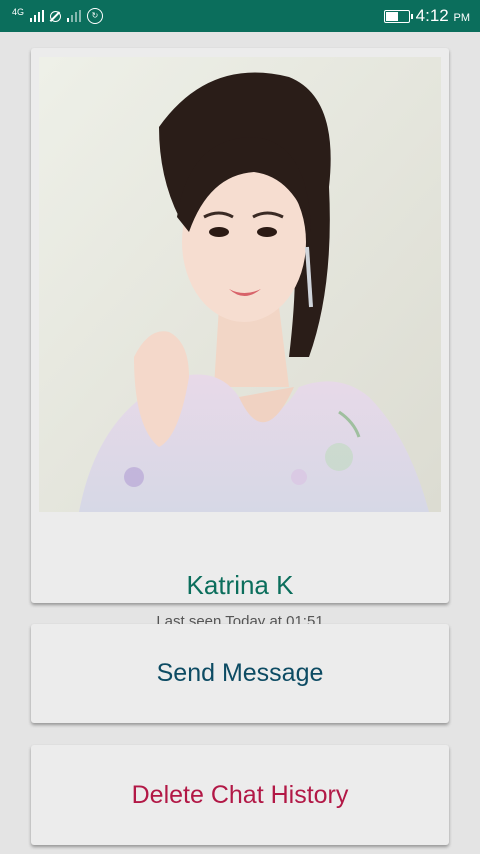 This screenshot has width=480, height=854. I want to click on signal-icon, so click(37, 16).